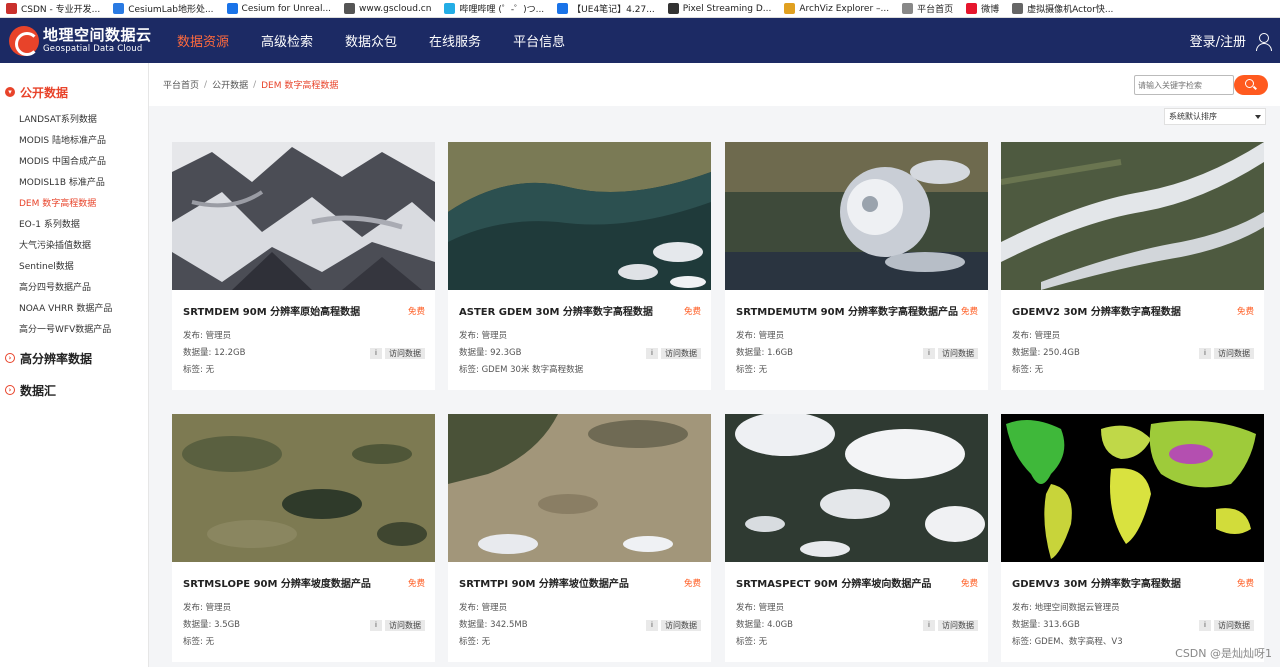 Image resolution: width=1280 pixels, height=667 pixels. What do you see at coordinates (371, 40) in the screenshot?
I see `nav-crowdsourcing: 数据众包` at bounding box center [371, 40].